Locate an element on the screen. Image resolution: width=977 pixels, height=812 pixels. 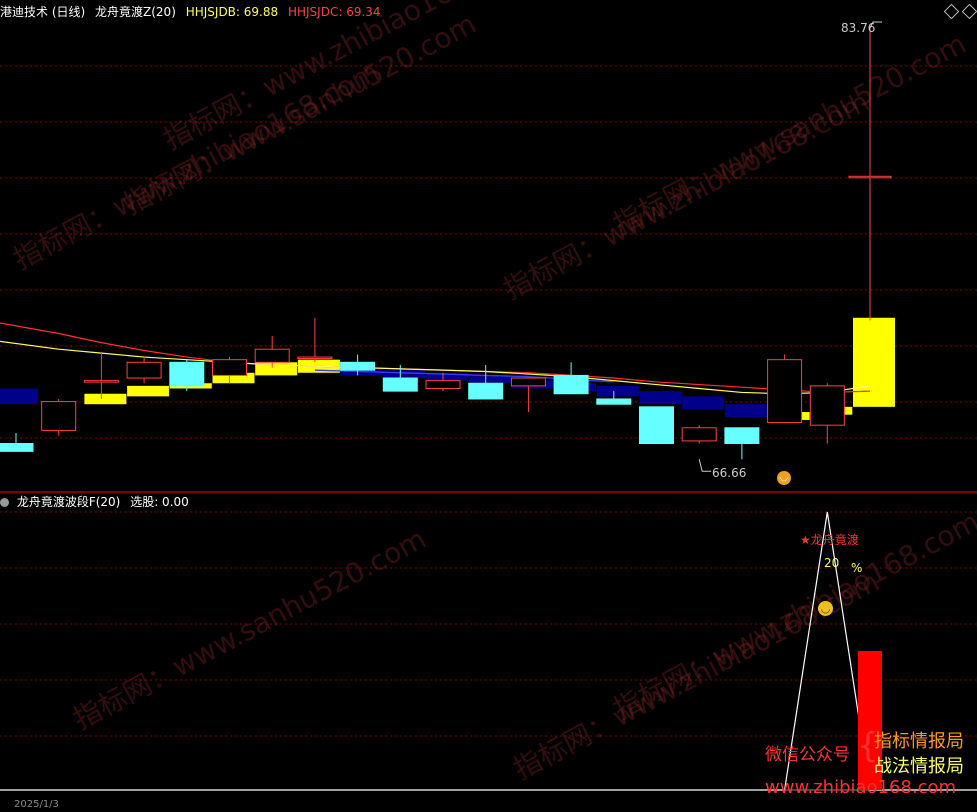
promo-url: www.zhibiao168.com is located at coordinates (861, 787).